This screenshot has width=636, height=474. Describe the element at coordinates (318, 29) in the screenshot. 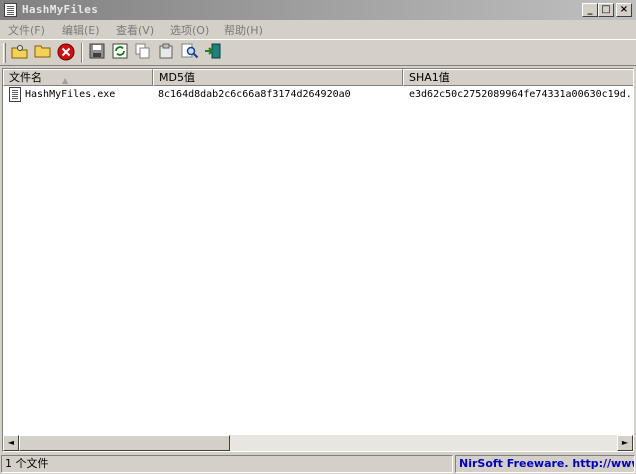

I see `menu-bar: 文件(F) 编辑(E) 查看(V) 选项(O) 帮助(H)` at that location.